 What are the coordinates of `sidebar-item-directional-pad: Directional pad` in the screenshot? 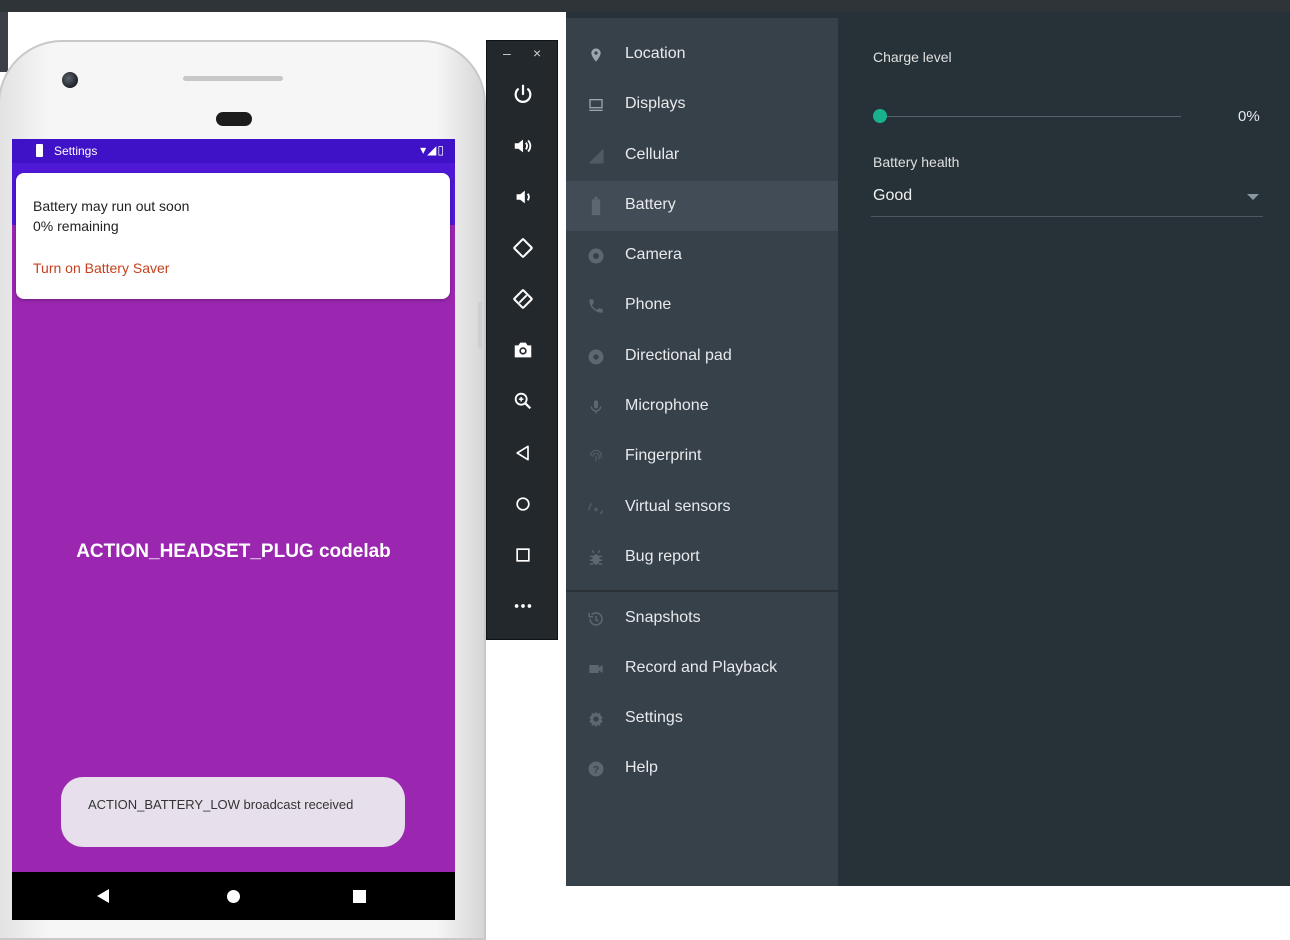 It's located at (702, 357).